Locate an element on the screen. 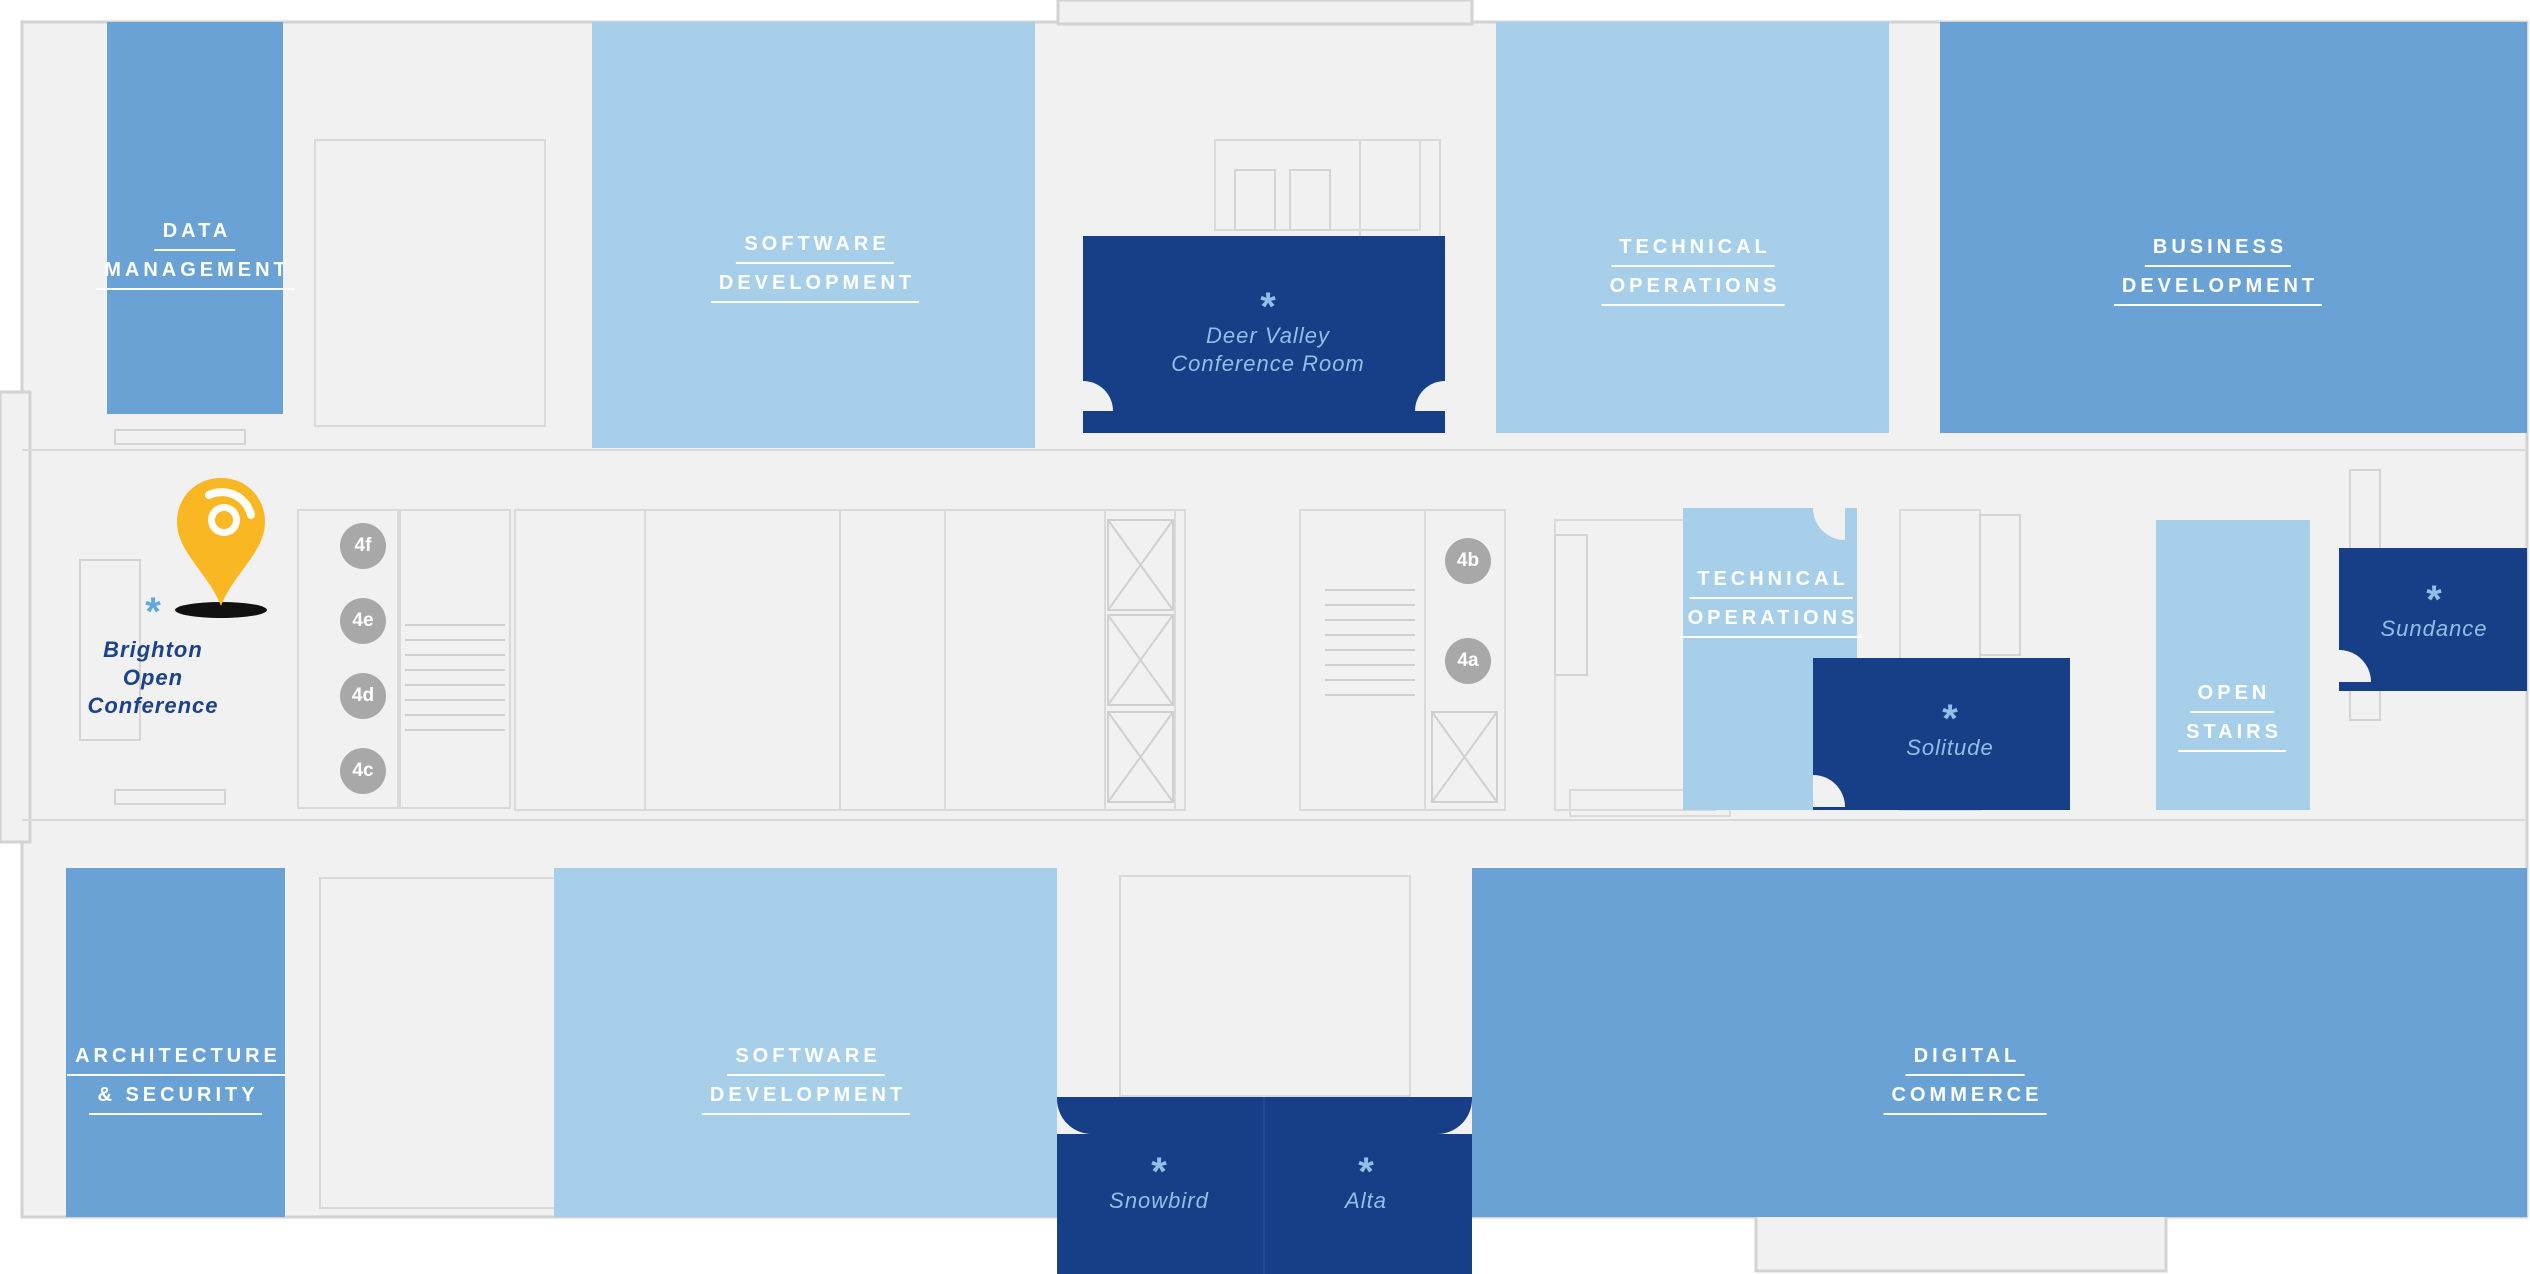  label-sundance: * Sundance is located at coordinates (2434, 609).